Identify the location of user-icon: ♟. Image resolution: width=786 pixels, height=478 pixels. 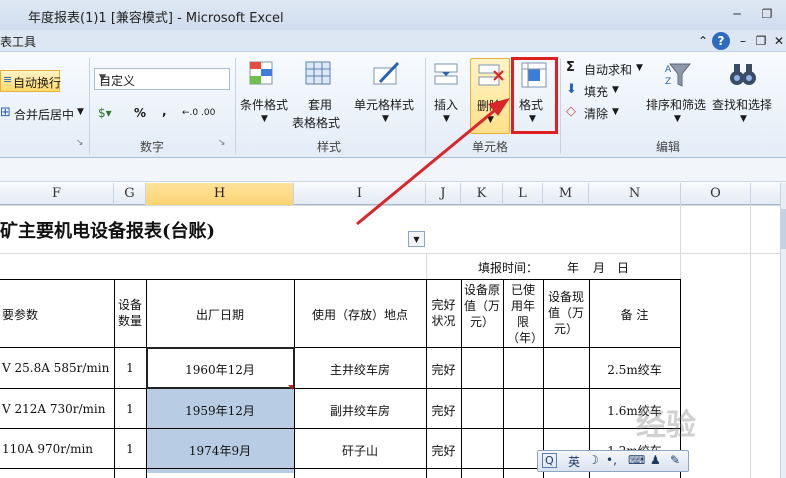
(655, 460).